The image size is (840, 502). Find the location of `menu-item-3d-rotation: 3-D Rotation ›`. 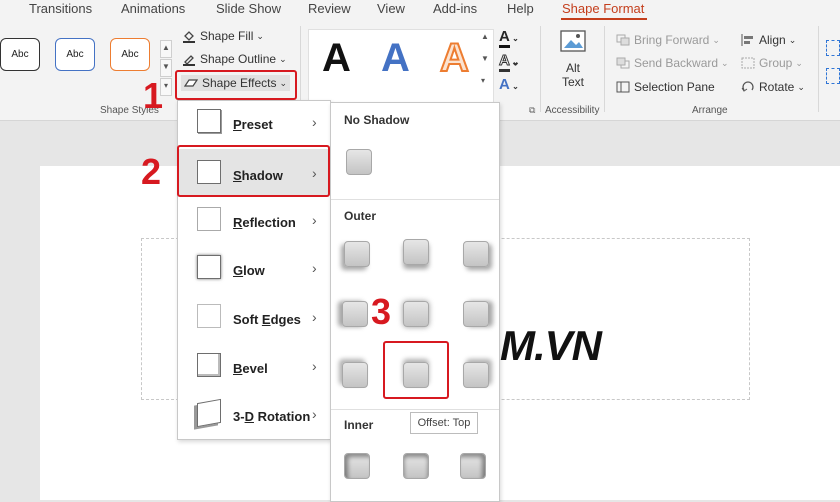

menu-item-3d-rotation: 3-D Rotation › is located at coordinates (254, 416).